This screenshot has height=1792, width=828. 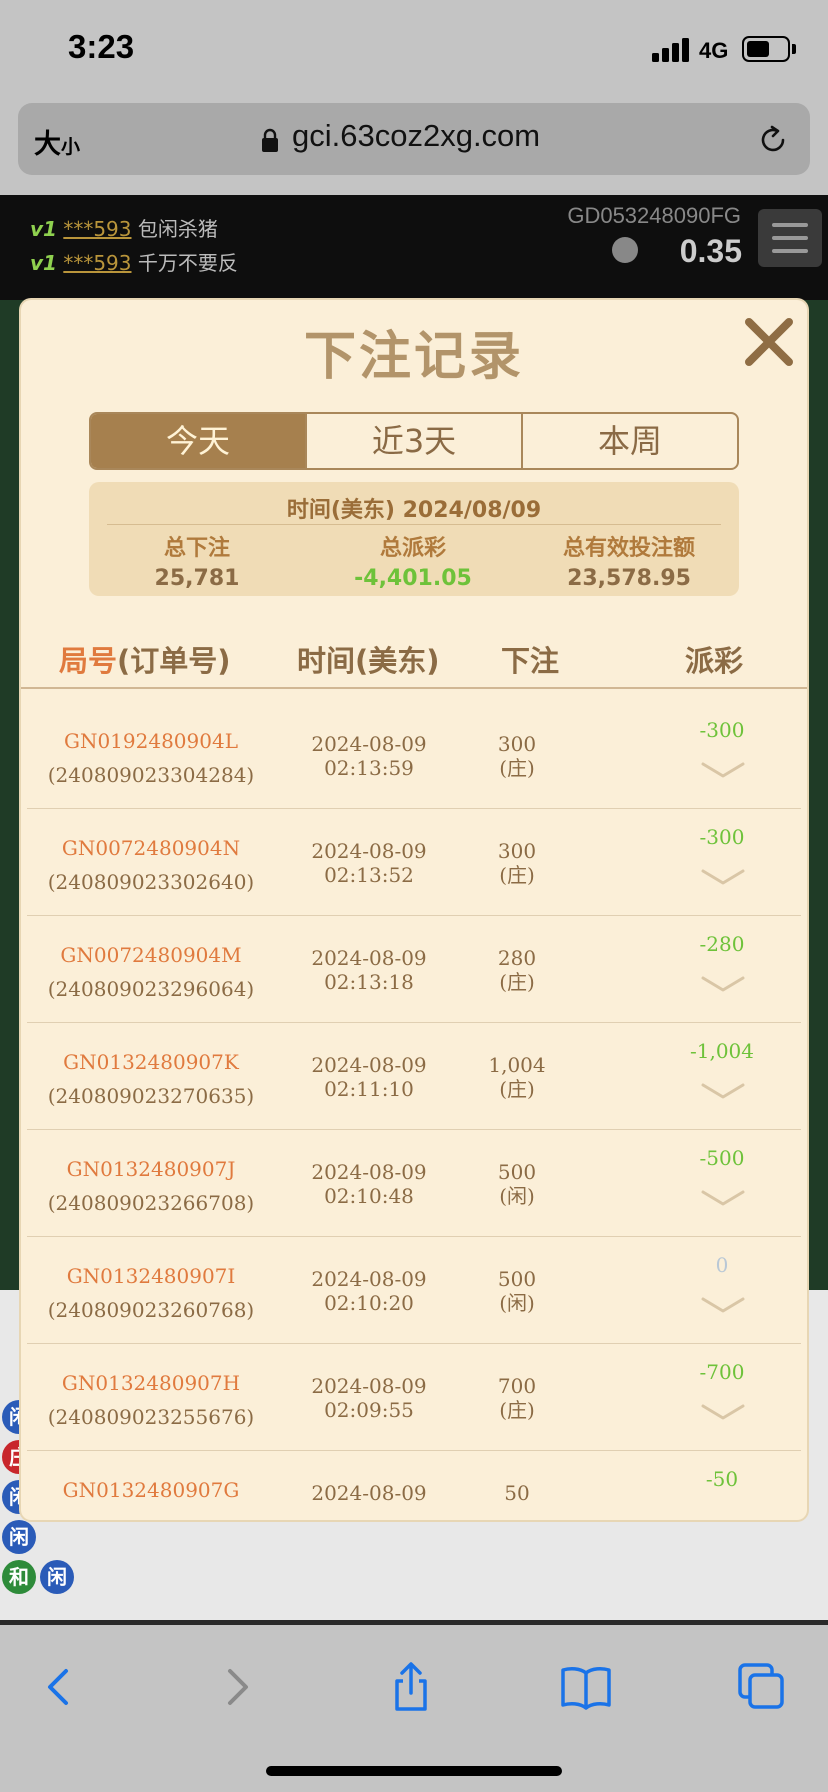 What do you see at coordinates (369, 1303) in the screenshot?
I see `bet-time: 02:10:20` at bounding box center [369, 1303].